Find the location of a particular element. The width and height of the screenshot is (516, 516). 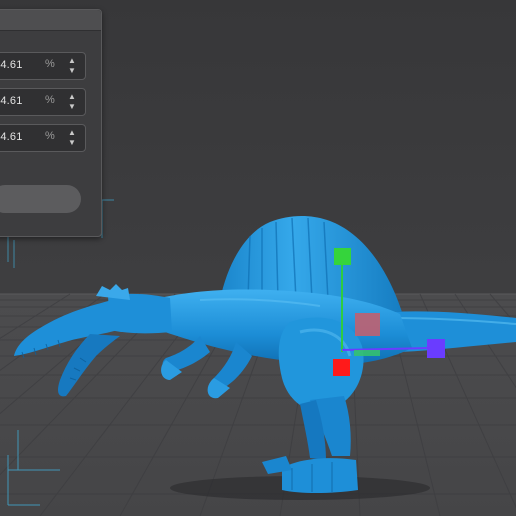

gizmo-x-handle is located at coordinates (341, 367).